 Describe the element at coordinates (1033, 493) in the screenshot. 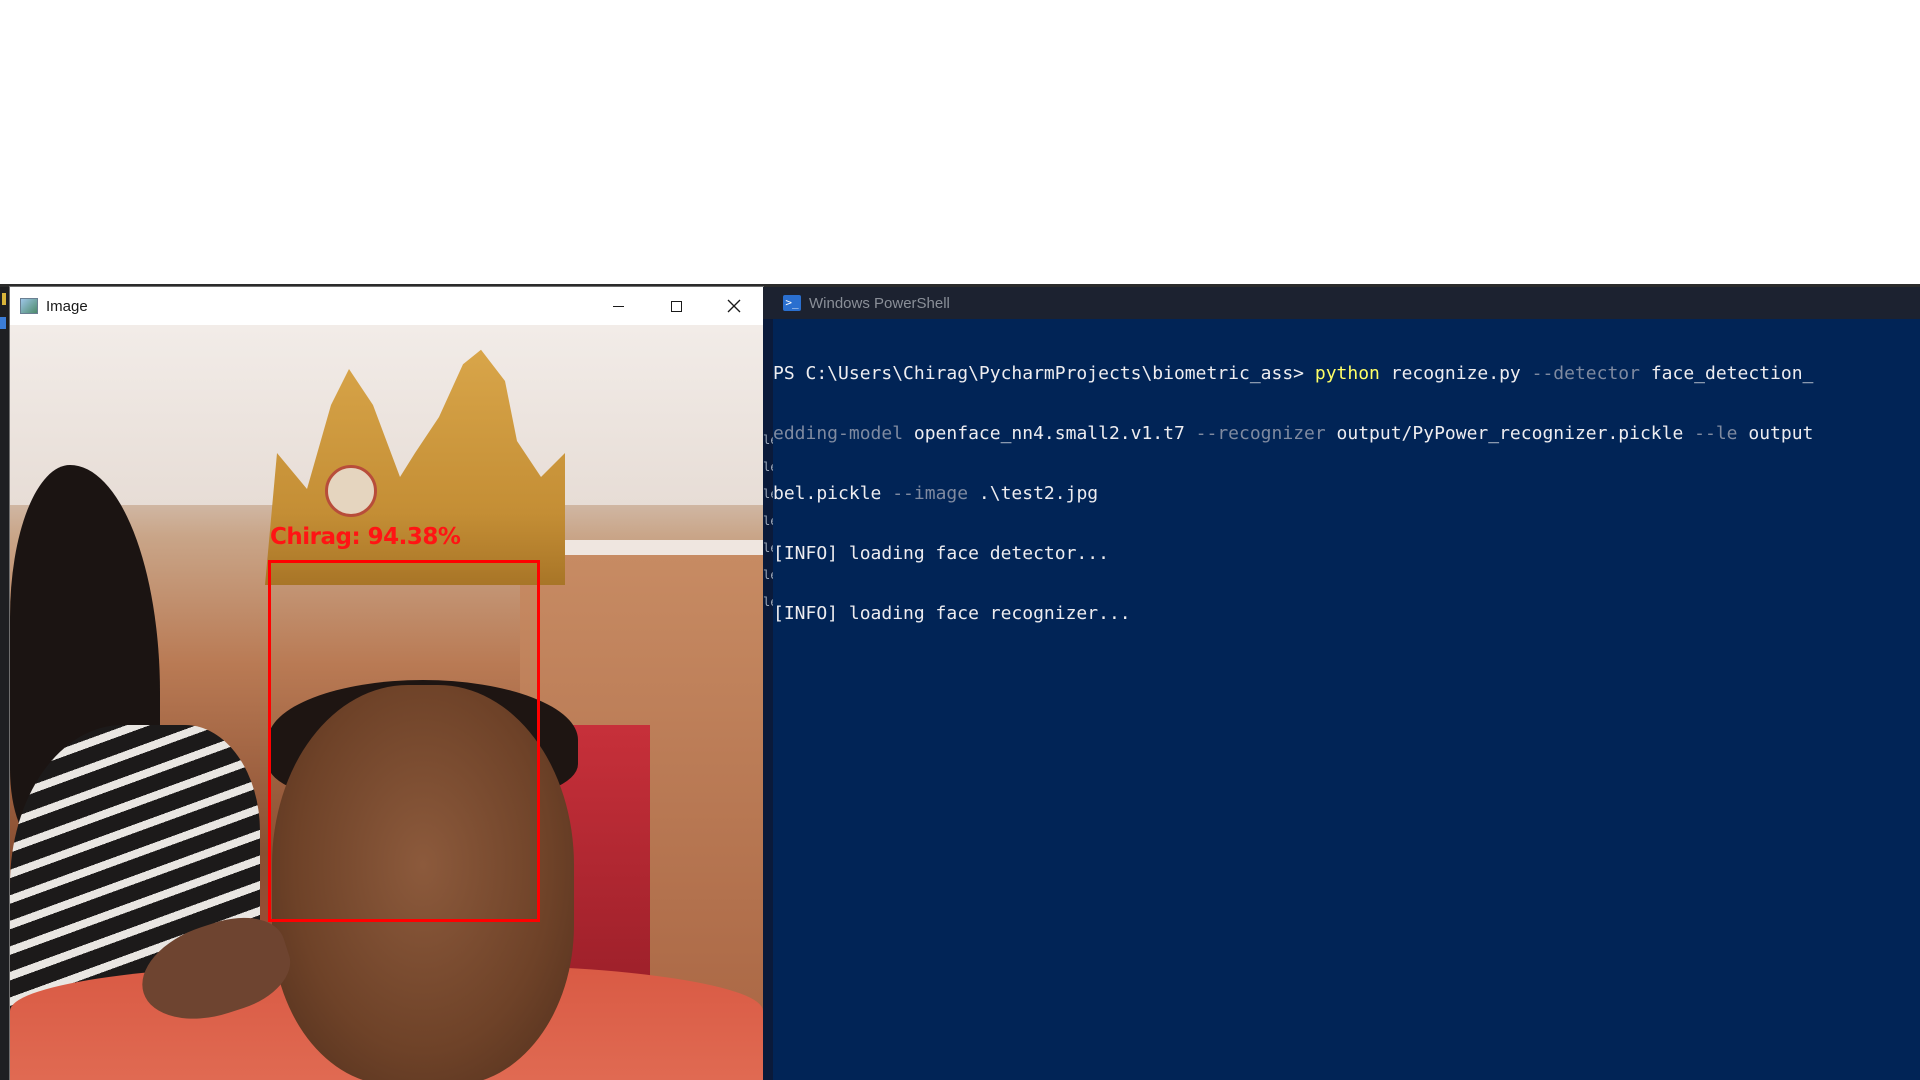

I see `console-argument: .\test2.jpg` at that location.